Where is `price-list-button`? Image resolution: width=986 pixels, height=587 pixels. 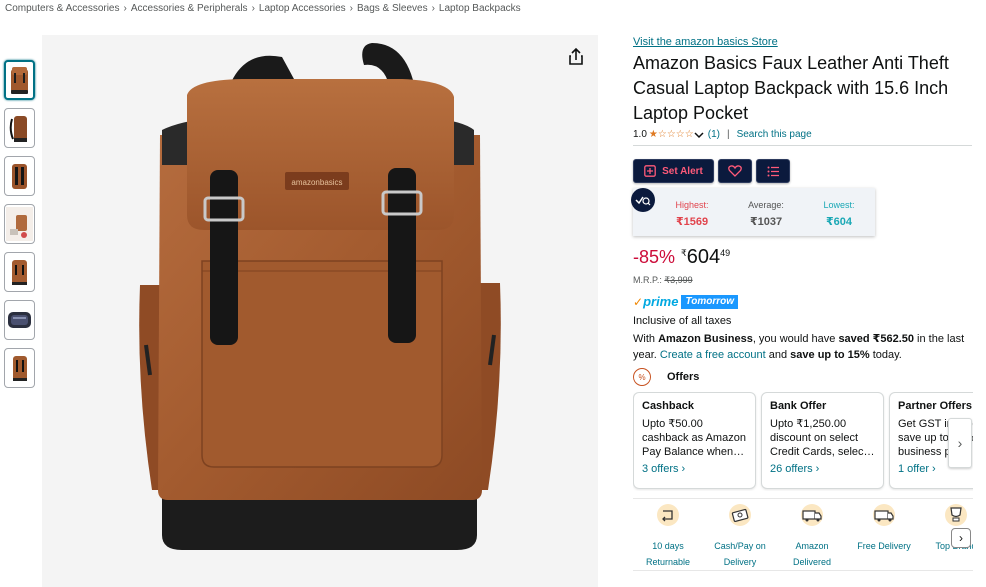
price-list-button is located at coordinates (773, 171).